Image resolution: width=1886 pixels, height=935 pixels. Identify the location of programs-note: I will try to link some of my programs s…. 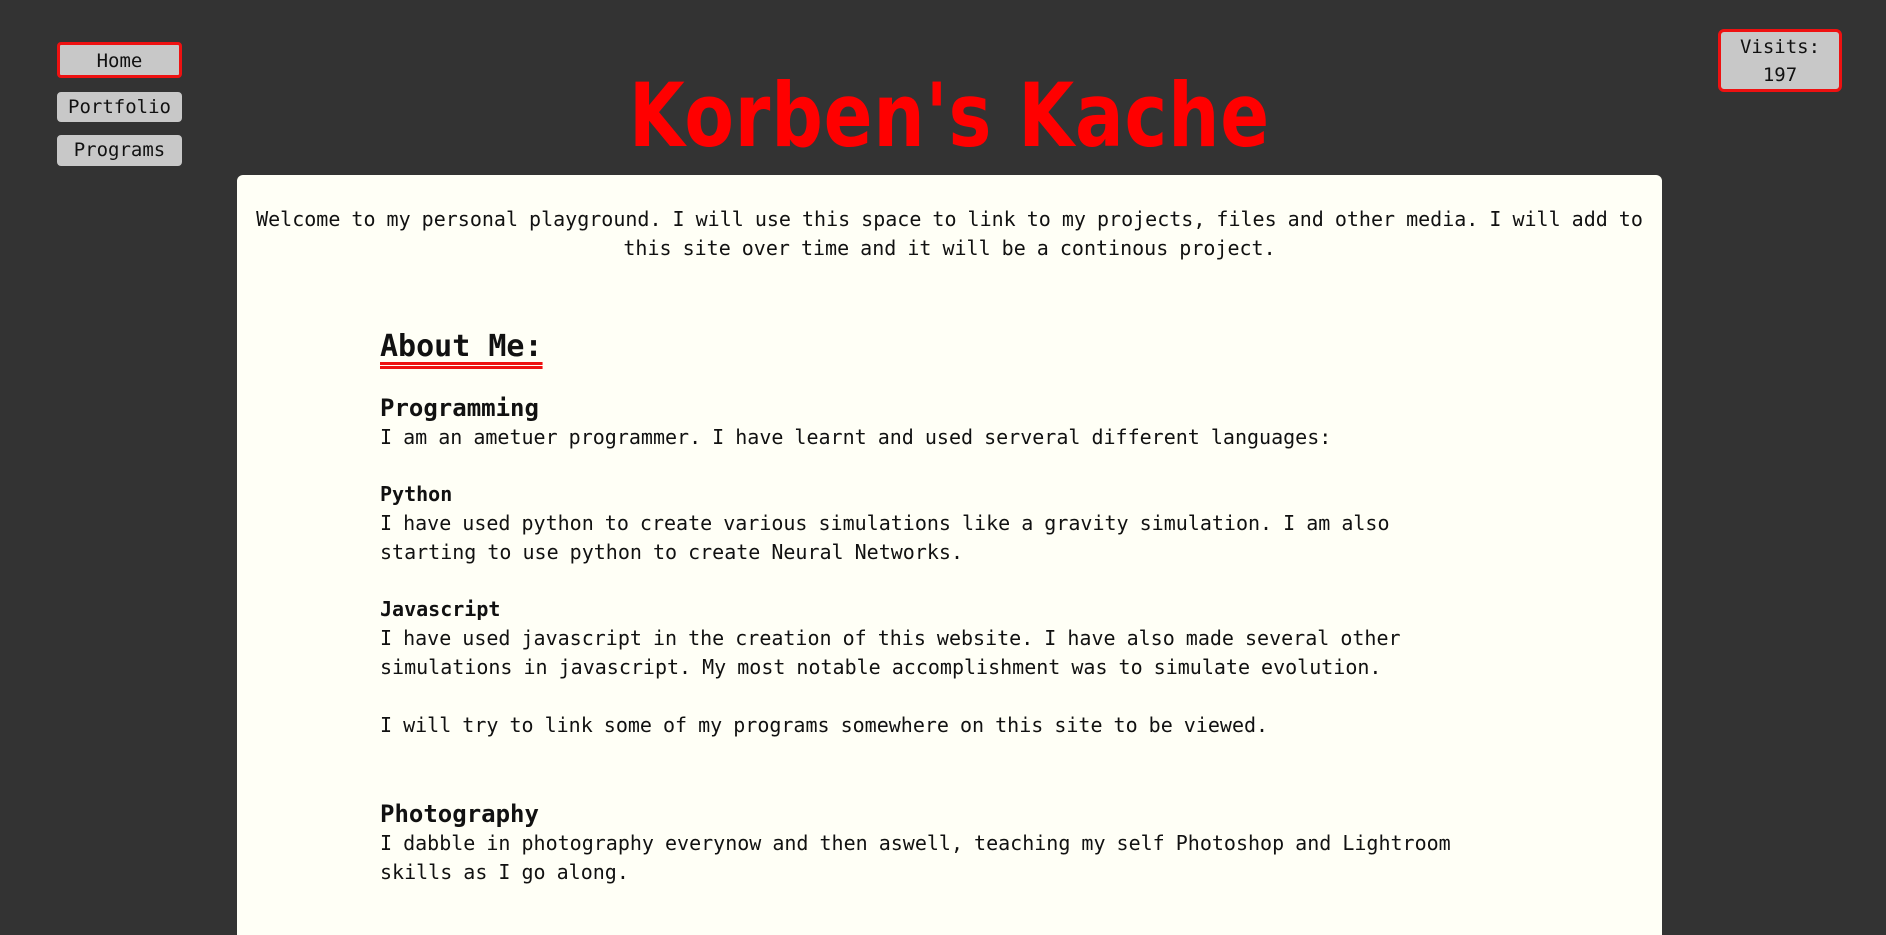
(824, 725).